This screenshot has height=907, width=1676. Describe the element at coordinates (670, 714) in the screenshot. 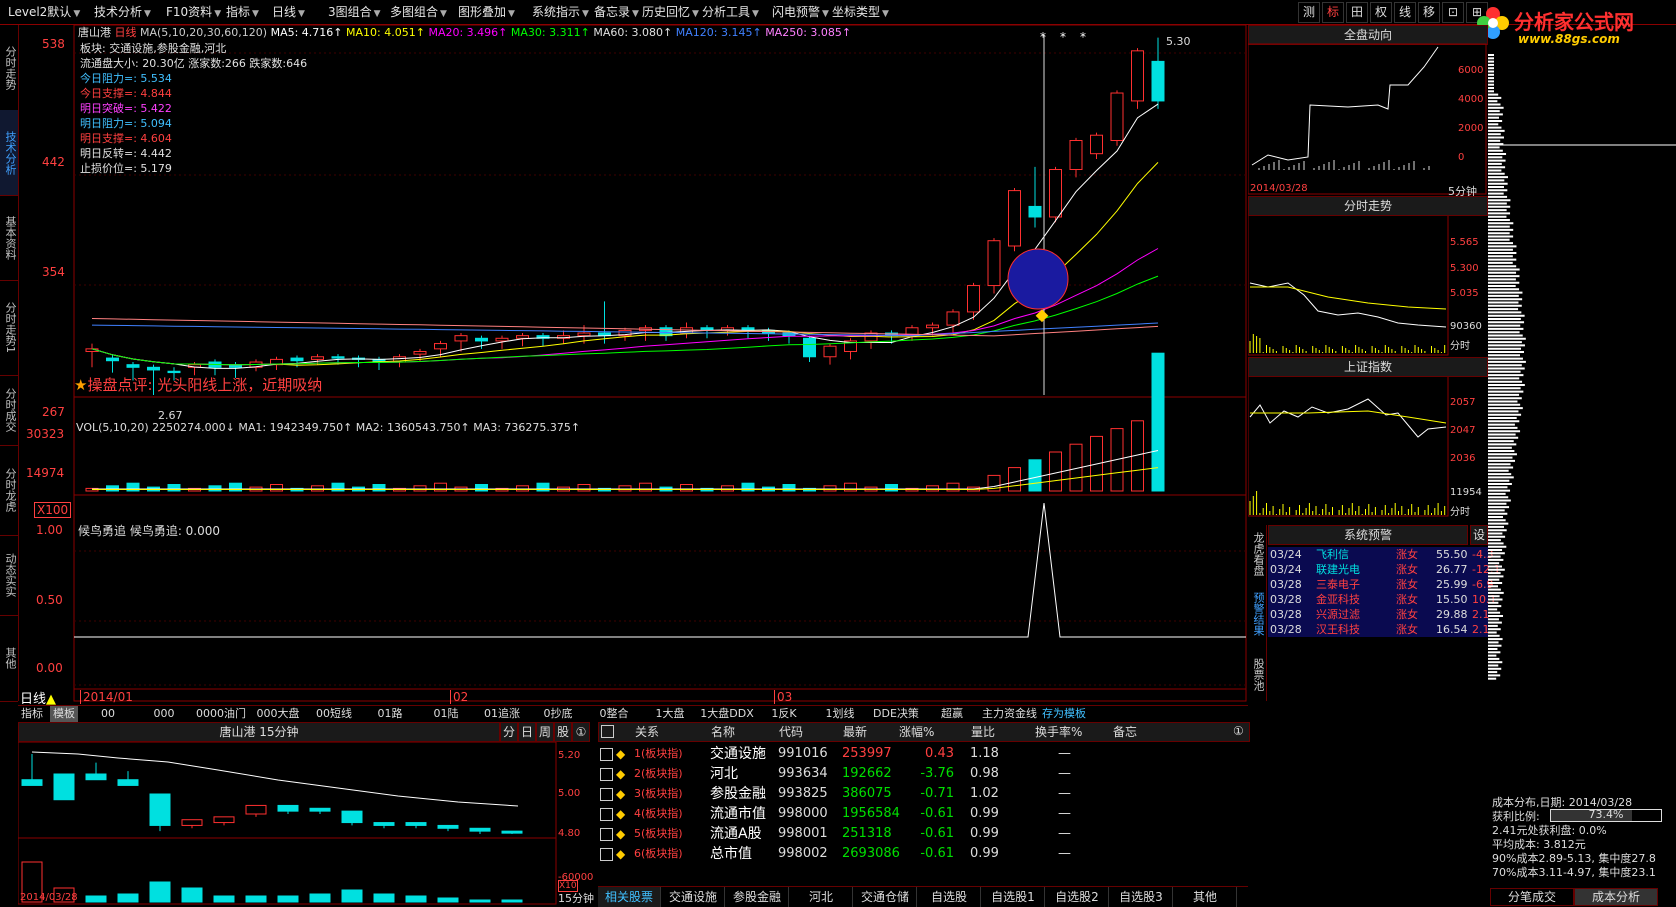

I see `indicator-template-button: 1大盘` at that location.